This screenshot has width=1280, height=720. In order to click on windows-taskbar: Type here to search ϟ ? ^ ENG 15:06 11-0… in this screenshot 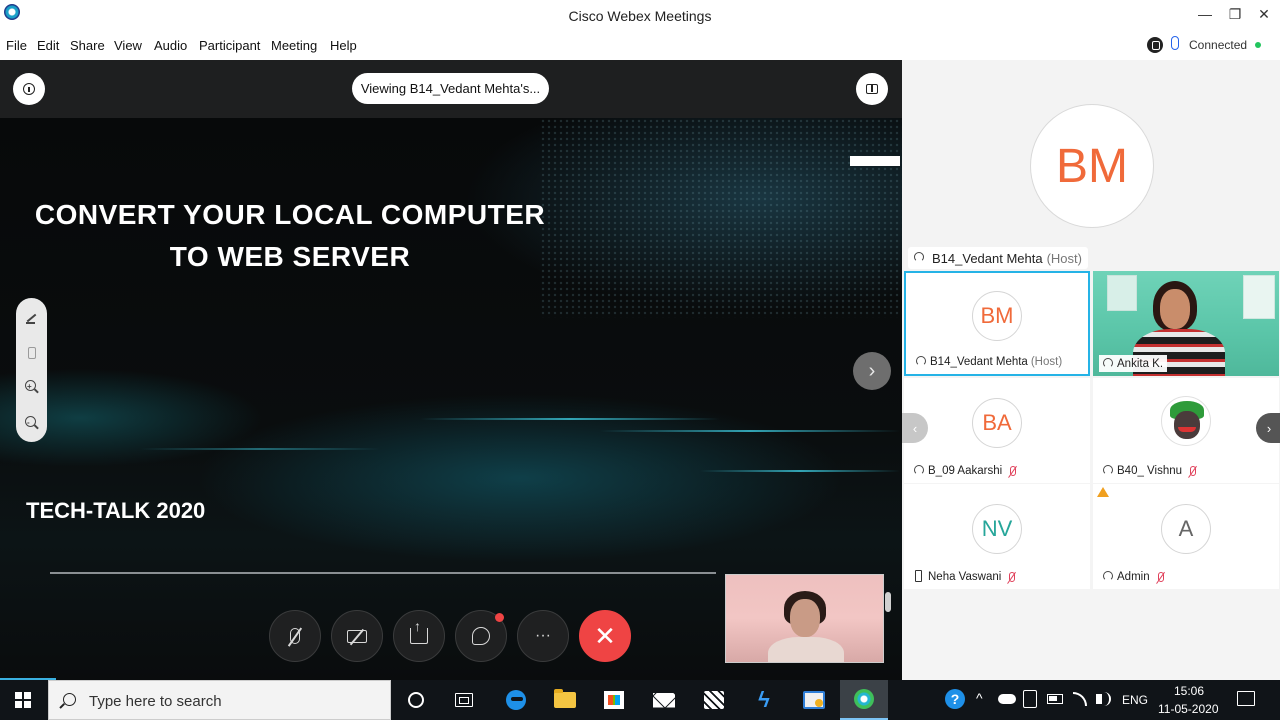, I will do `click(640, 700)`.